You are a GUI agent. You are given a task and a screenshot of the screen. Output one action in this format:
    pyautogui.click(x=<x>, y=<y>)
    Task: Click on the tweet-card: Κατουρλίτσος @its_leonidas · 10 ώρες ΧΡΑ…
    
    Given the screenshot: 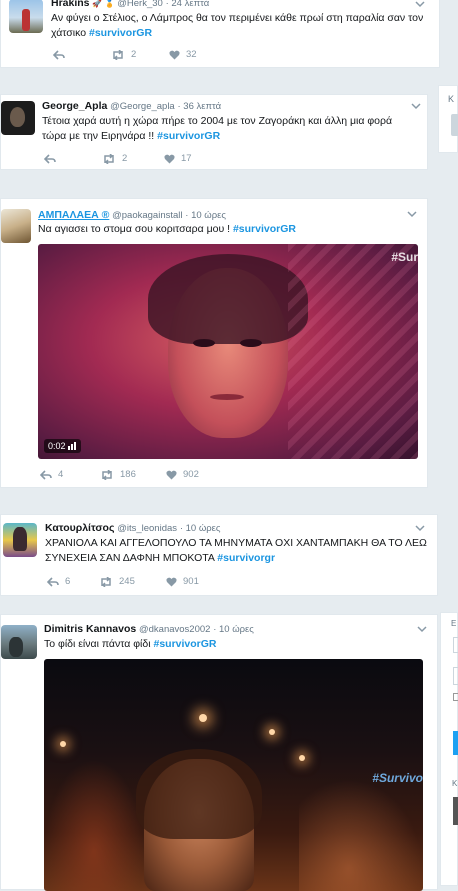 What is the action you would take?
    pyautogui.click(x=219, y=555)
    